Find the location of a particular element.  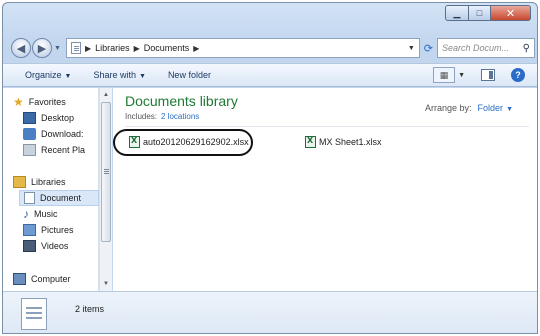

nav-videos: Videos is located at coordinates (45, 246).